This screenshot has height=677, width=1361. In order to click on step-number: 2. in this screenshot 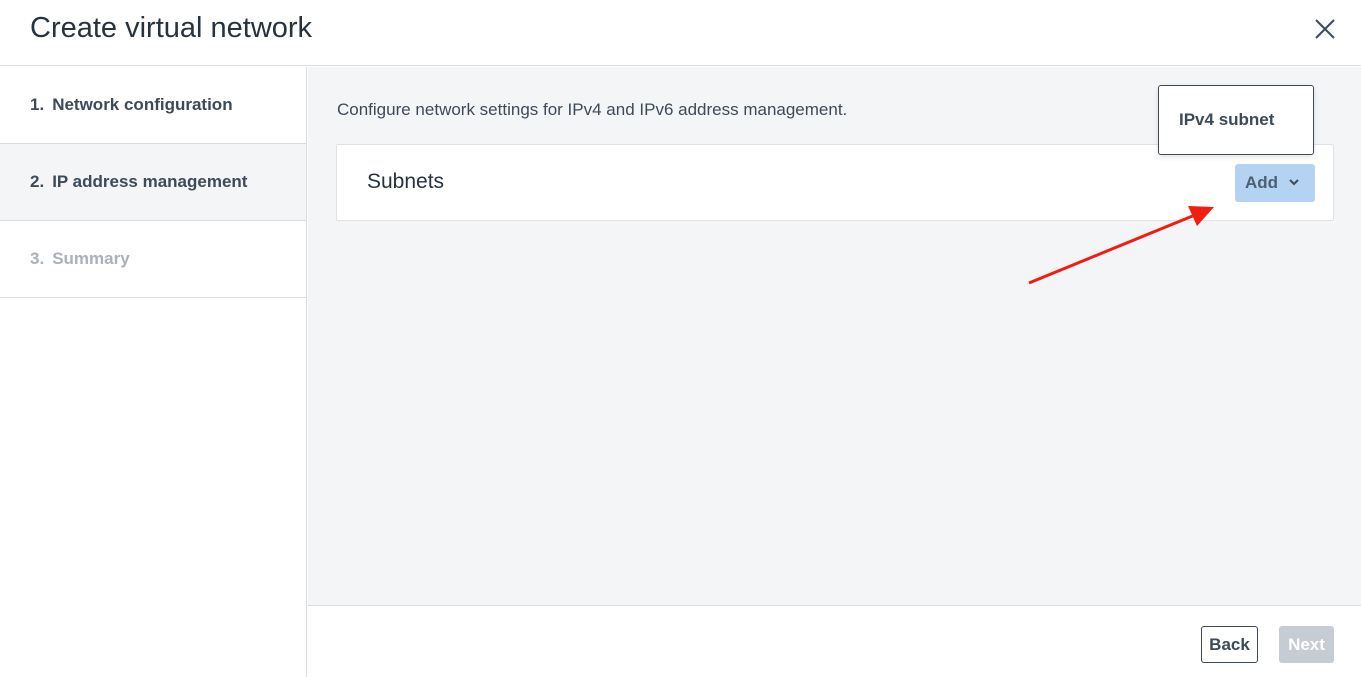, I will do `click(37, 181)`.